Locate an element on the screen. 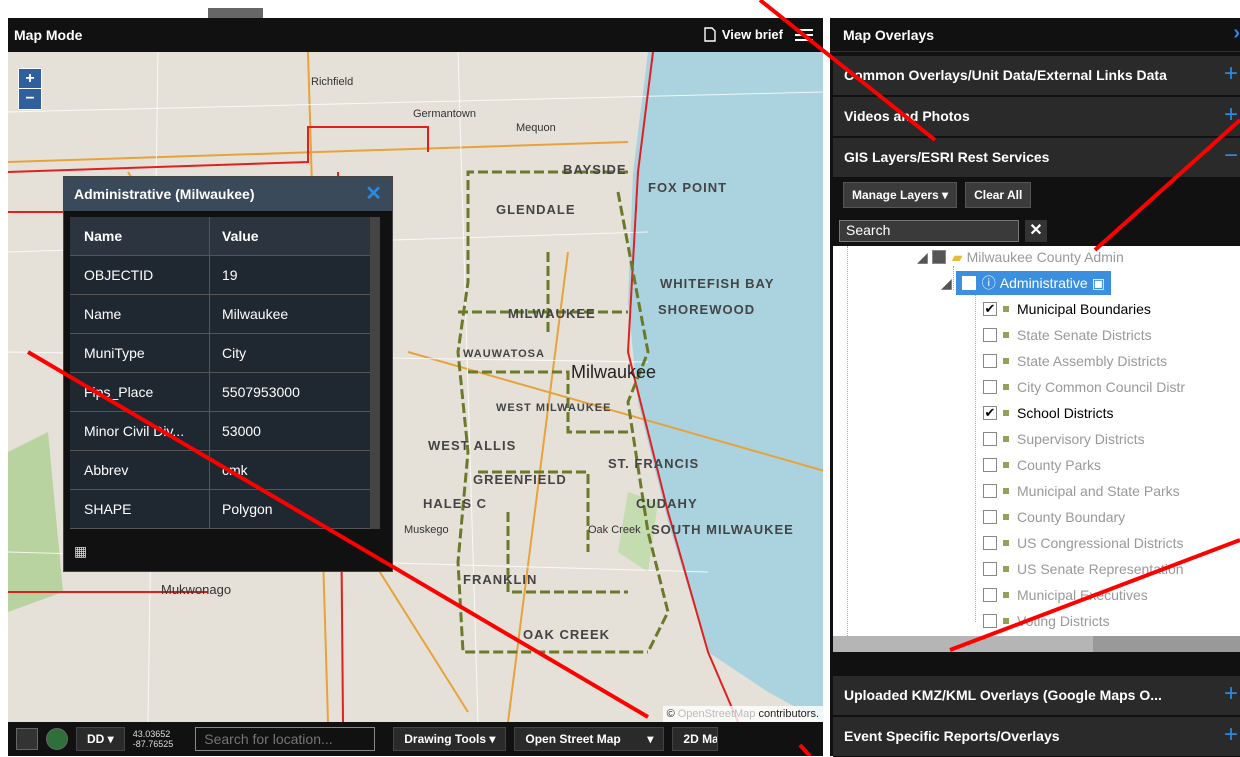 Image resolution: width=1240 pixels, height=757 pixels. layer-row: State Senate Districts is located at coordinates (1067, 335).